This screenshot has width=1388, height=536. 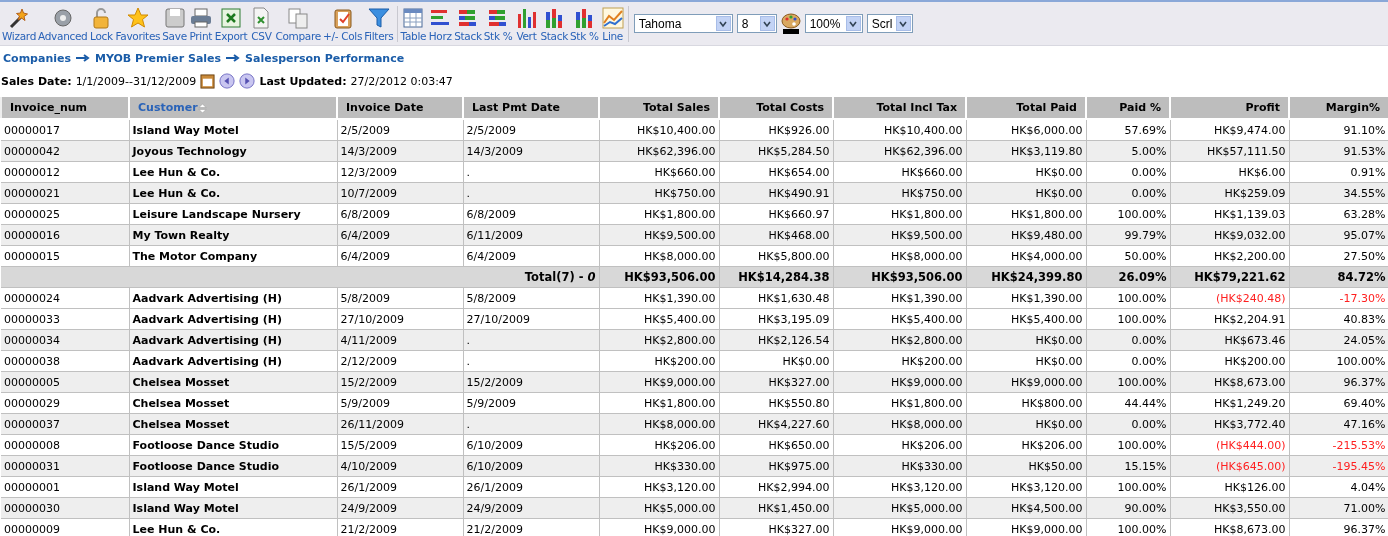 I want to click on table-cell: 26/1/2009, so click(x=400, y=487).